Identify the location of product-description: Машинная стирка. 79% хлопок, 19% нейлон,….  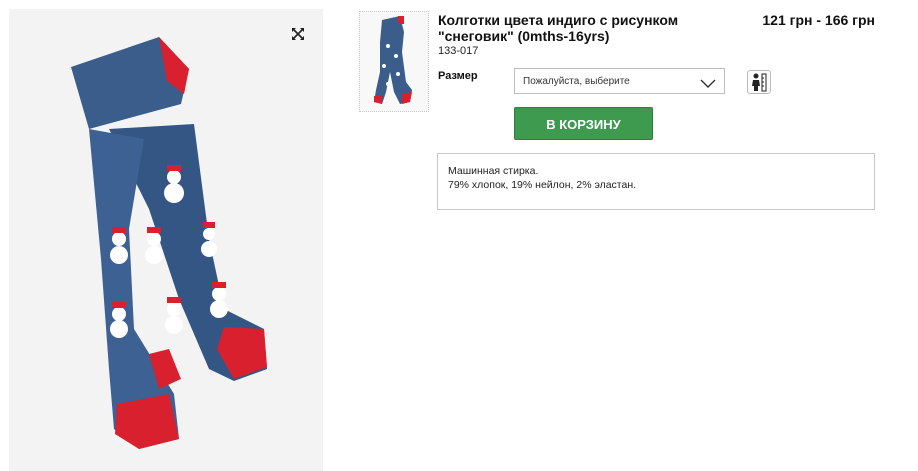
(656, 181).